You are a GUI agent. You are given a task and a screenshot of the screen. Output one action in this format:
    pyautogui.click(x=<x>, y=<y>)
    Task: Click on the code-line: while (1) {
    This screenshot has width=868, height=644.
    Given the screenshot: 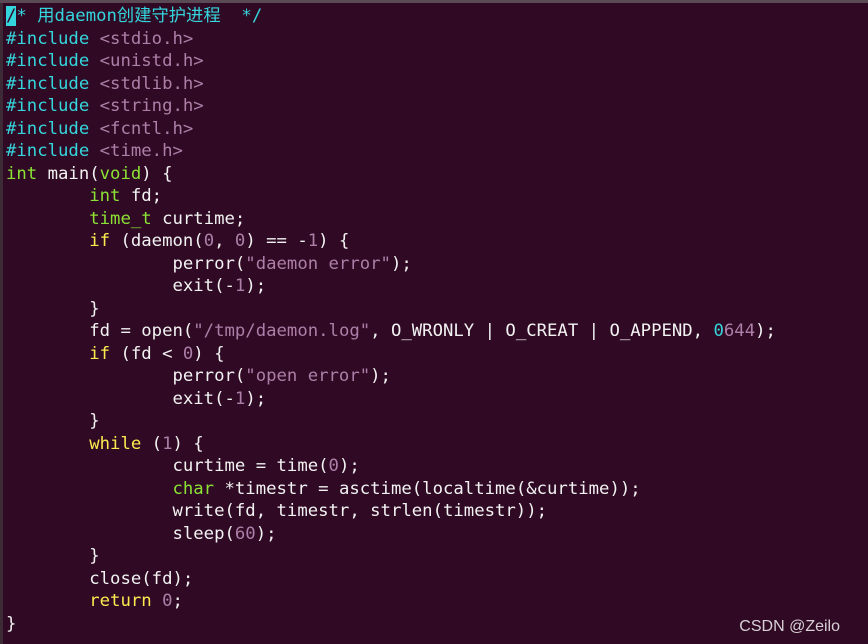 What is the action you would take?
    pyautogui.click(x=391, y=444)
    